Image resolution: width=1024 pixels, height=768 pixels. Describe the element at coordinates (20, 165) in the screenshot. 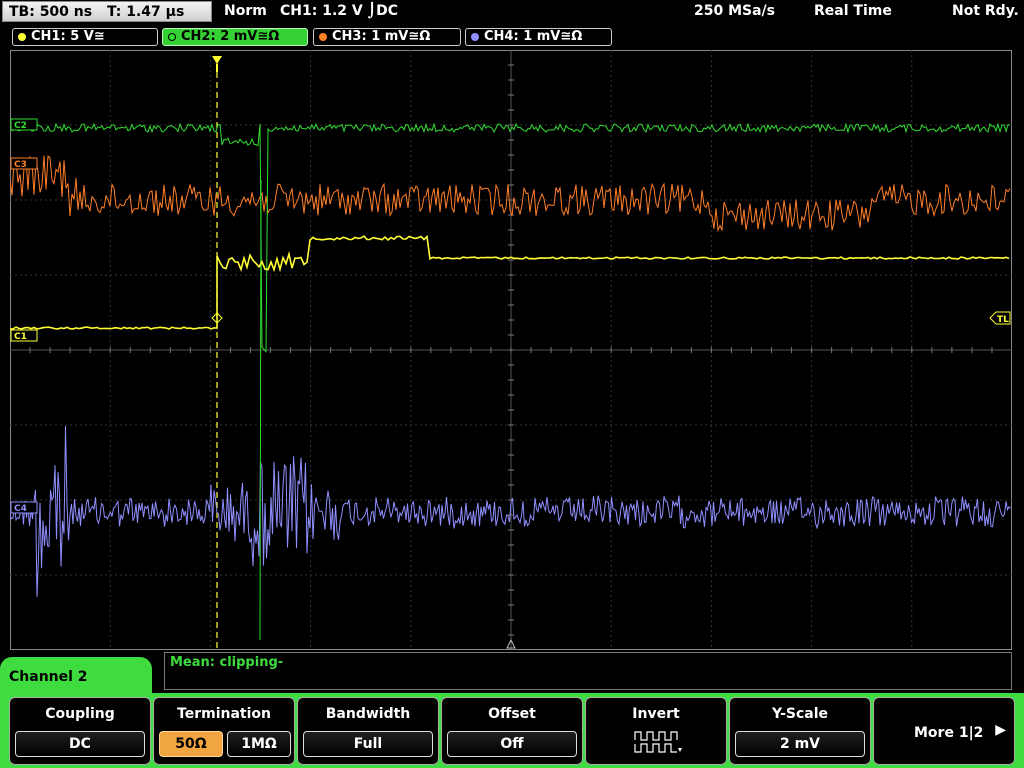

I see `ch3-marker-label: C3` at that location.